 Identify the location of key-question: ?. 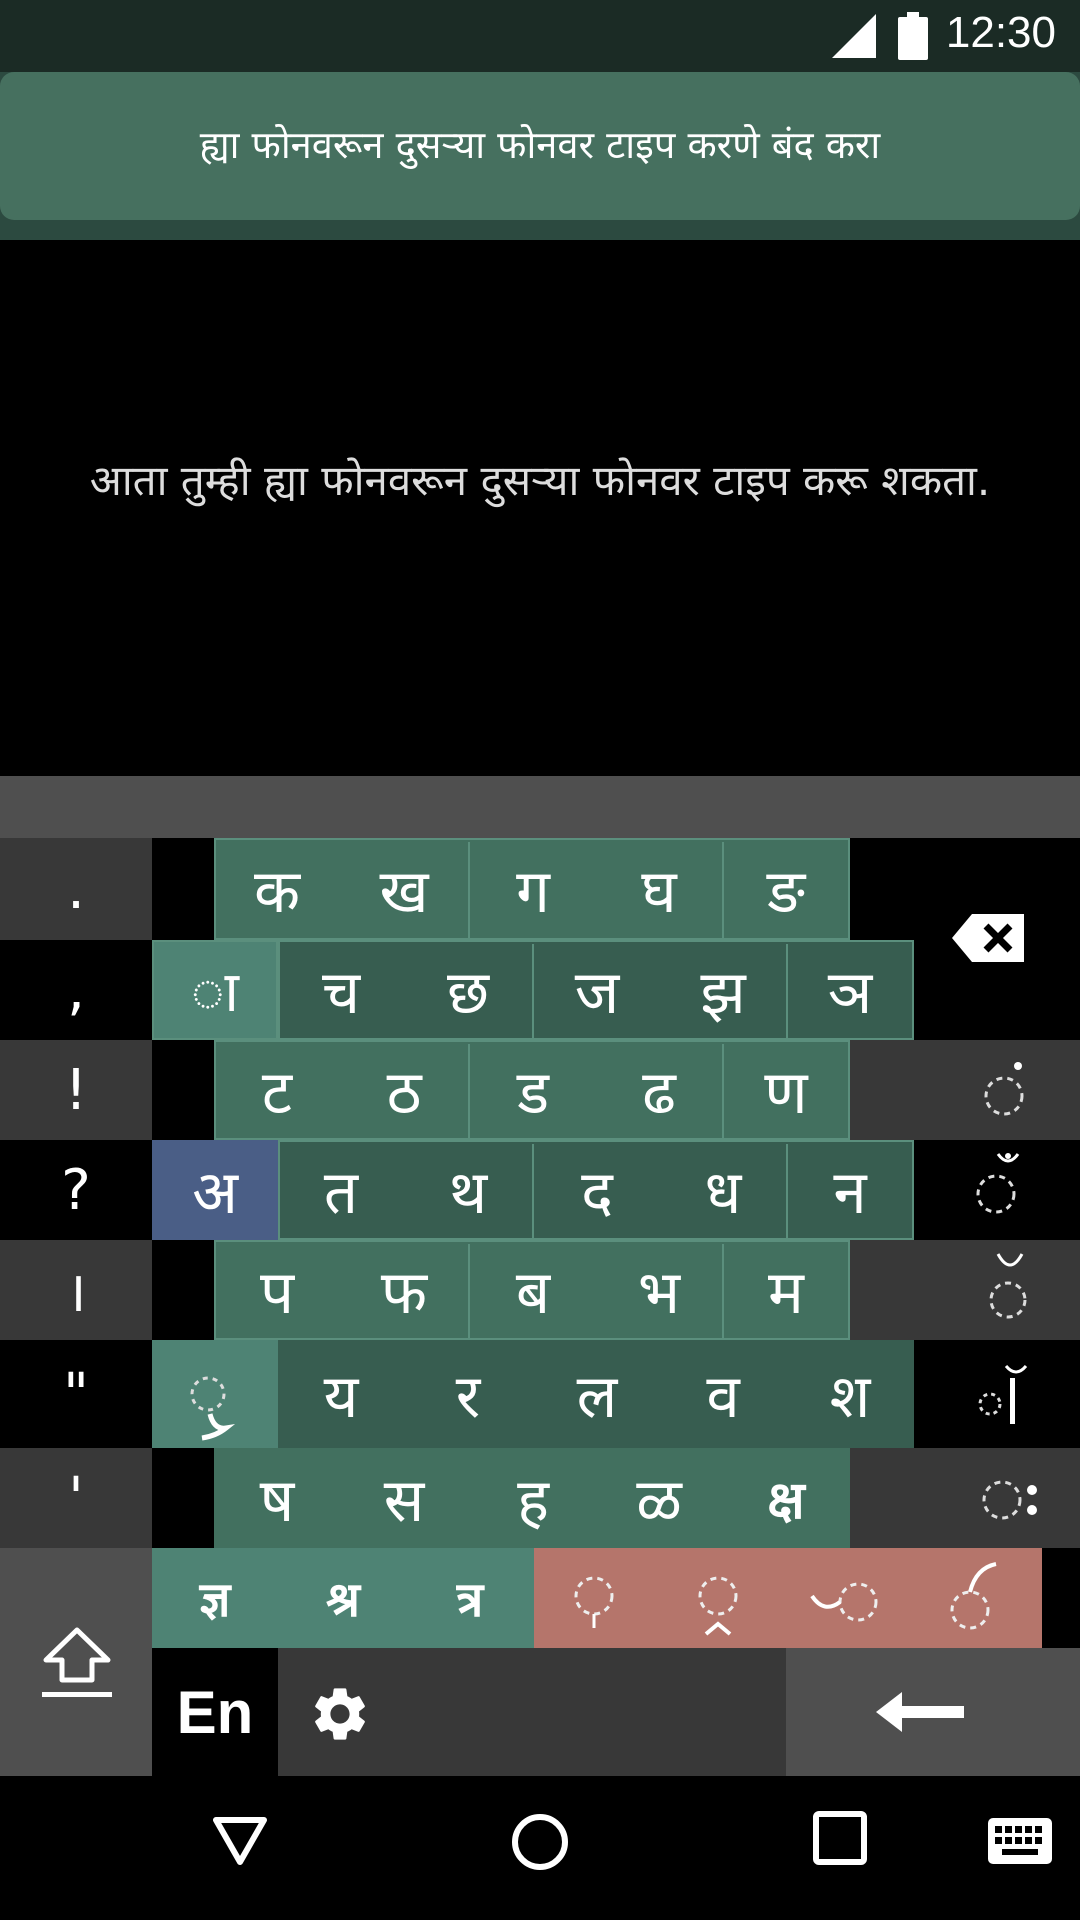
(76, 1190).